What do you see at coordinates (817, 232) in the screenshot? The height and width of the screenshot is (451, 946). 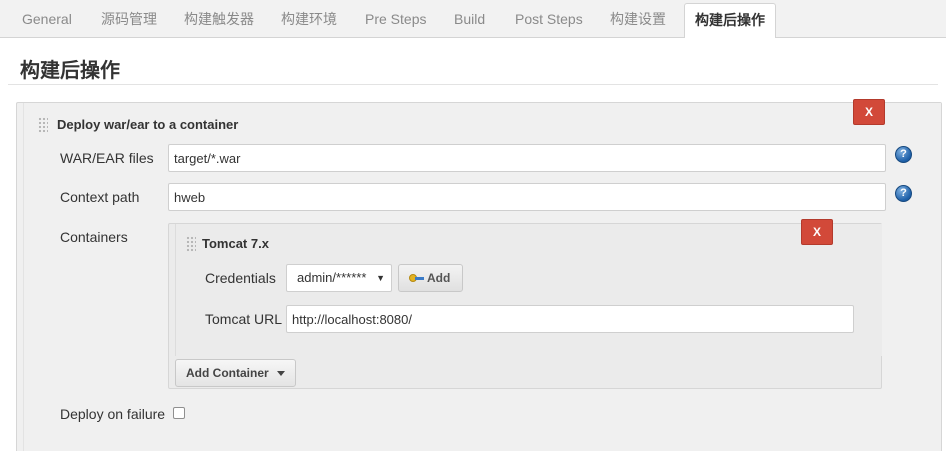 I see `delete-container-button: X` at bounding box center [817, 232].